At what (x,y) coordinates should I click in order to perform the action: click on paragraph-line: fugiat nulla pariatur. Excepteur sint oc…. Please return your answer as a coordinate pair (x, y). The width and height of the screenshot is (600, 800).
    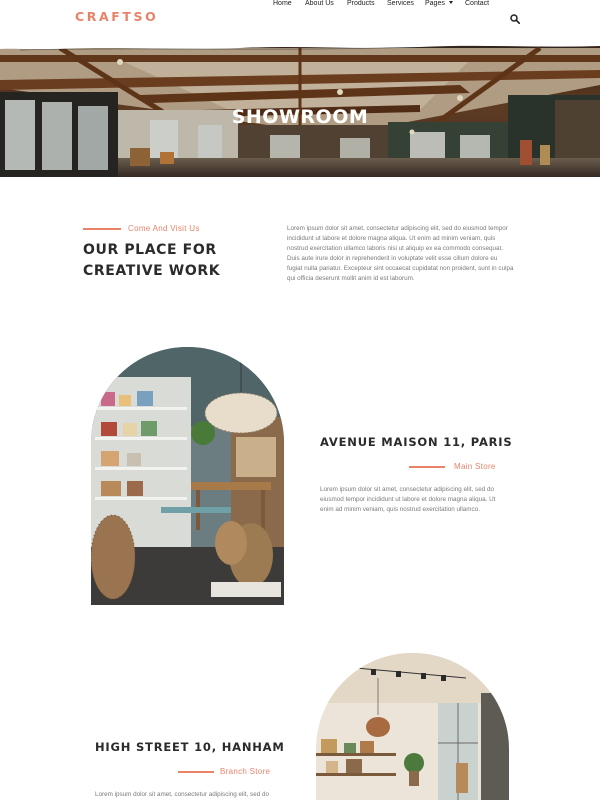
    Looking at the image, I should click on (400, 268).